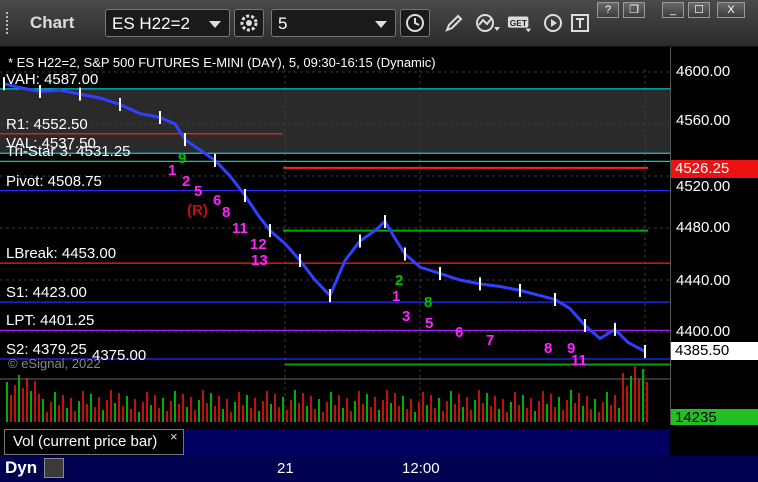 Image resolution: width=758 pixels, height=482 pixels. What do you see at coordinates (454, 23) in the screenshot?
I see `draw-button` at bounding box center [454, 23].